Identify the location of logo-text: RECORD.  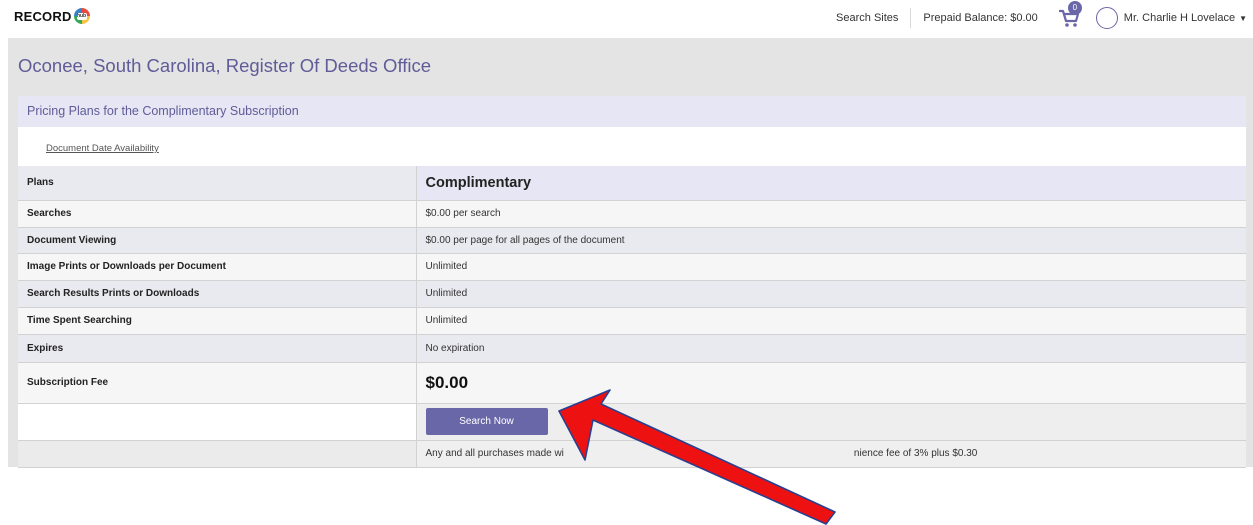
(43, 16).